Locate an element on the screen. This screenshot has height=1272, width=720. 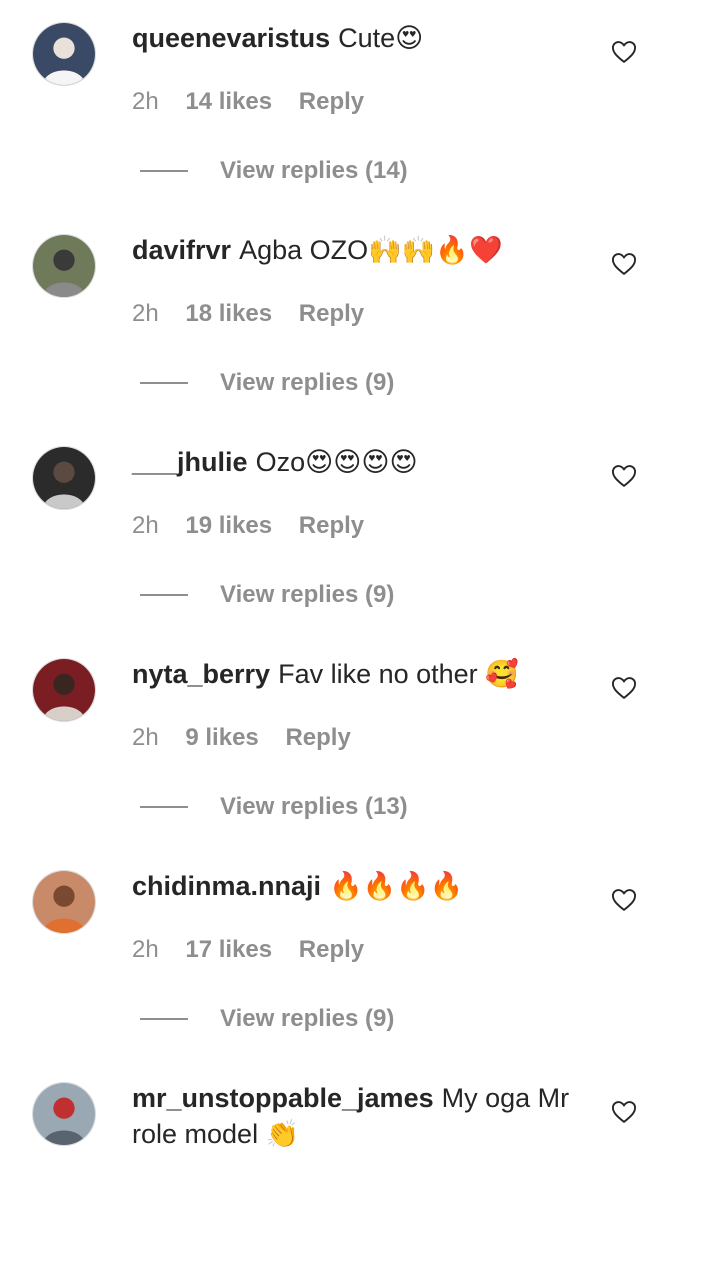
comment-meta: 2h 9 likes Reply is located at coordinates (251, 738).